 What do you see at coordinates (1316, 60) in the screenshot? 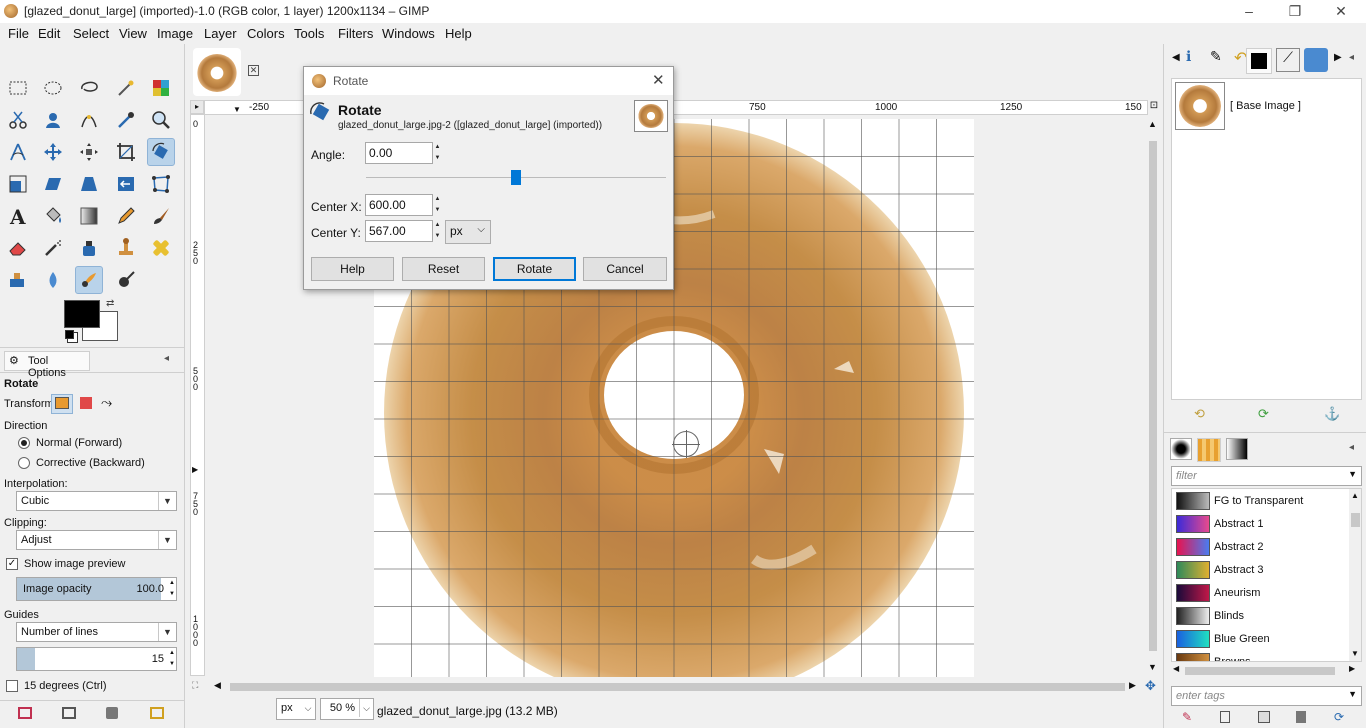
I see `channels-tab-icon` at bounding box center [1316, 60].